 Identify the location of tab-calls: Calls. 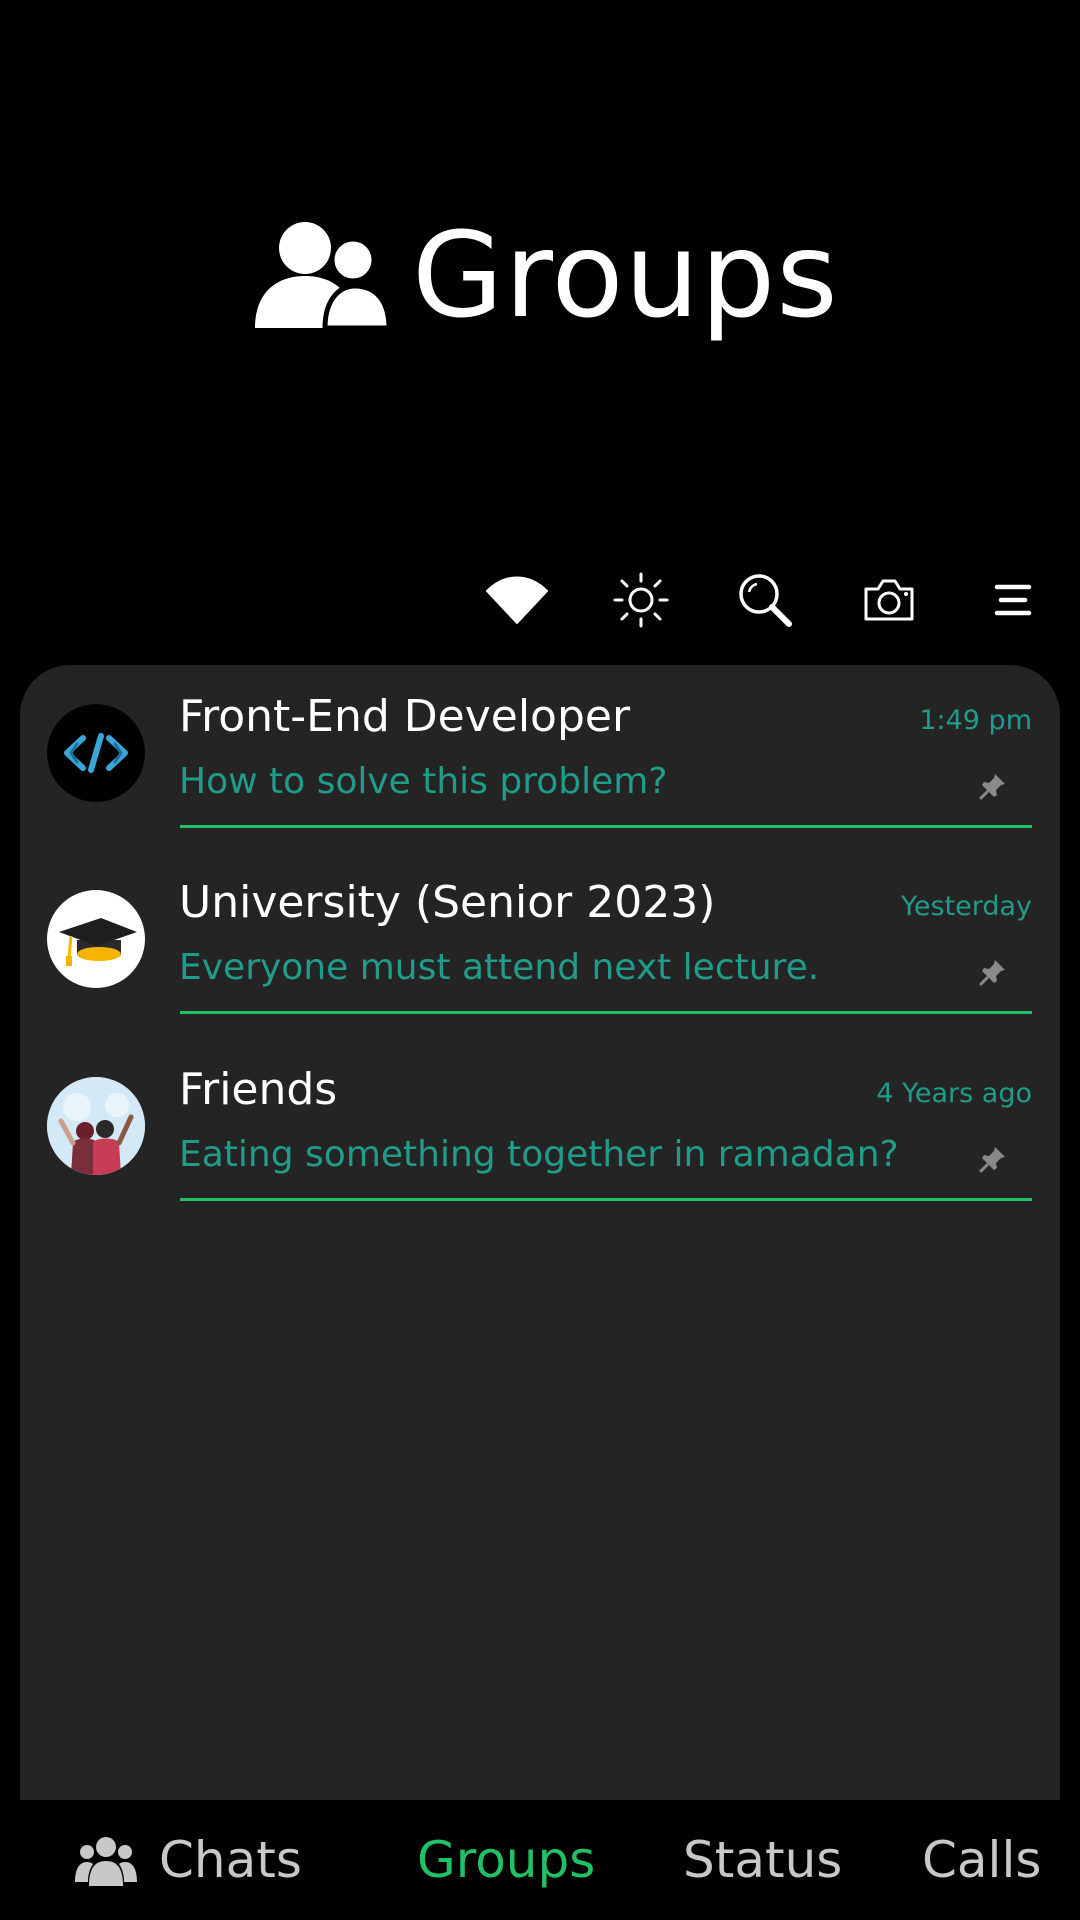
(981, 1860).